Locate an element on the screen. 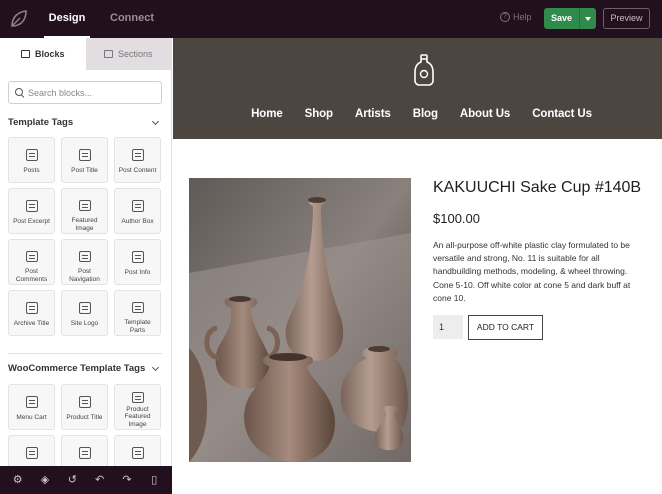 Image resolution: width=662 pixels, height=494 pixels. featured-image-icon is located at coordinates (84, 206).